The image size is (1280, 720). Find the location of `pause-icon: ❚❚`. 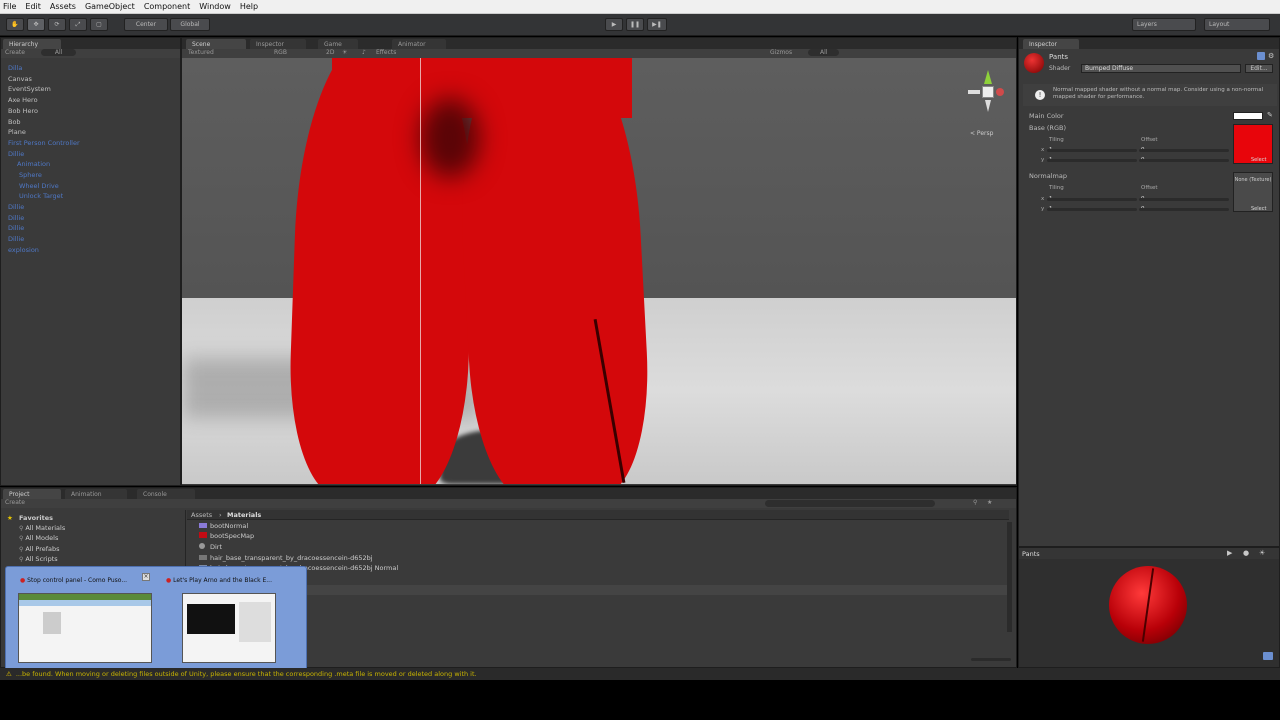

pause-icon: ❚❚ is located at coordinates (635, 24).